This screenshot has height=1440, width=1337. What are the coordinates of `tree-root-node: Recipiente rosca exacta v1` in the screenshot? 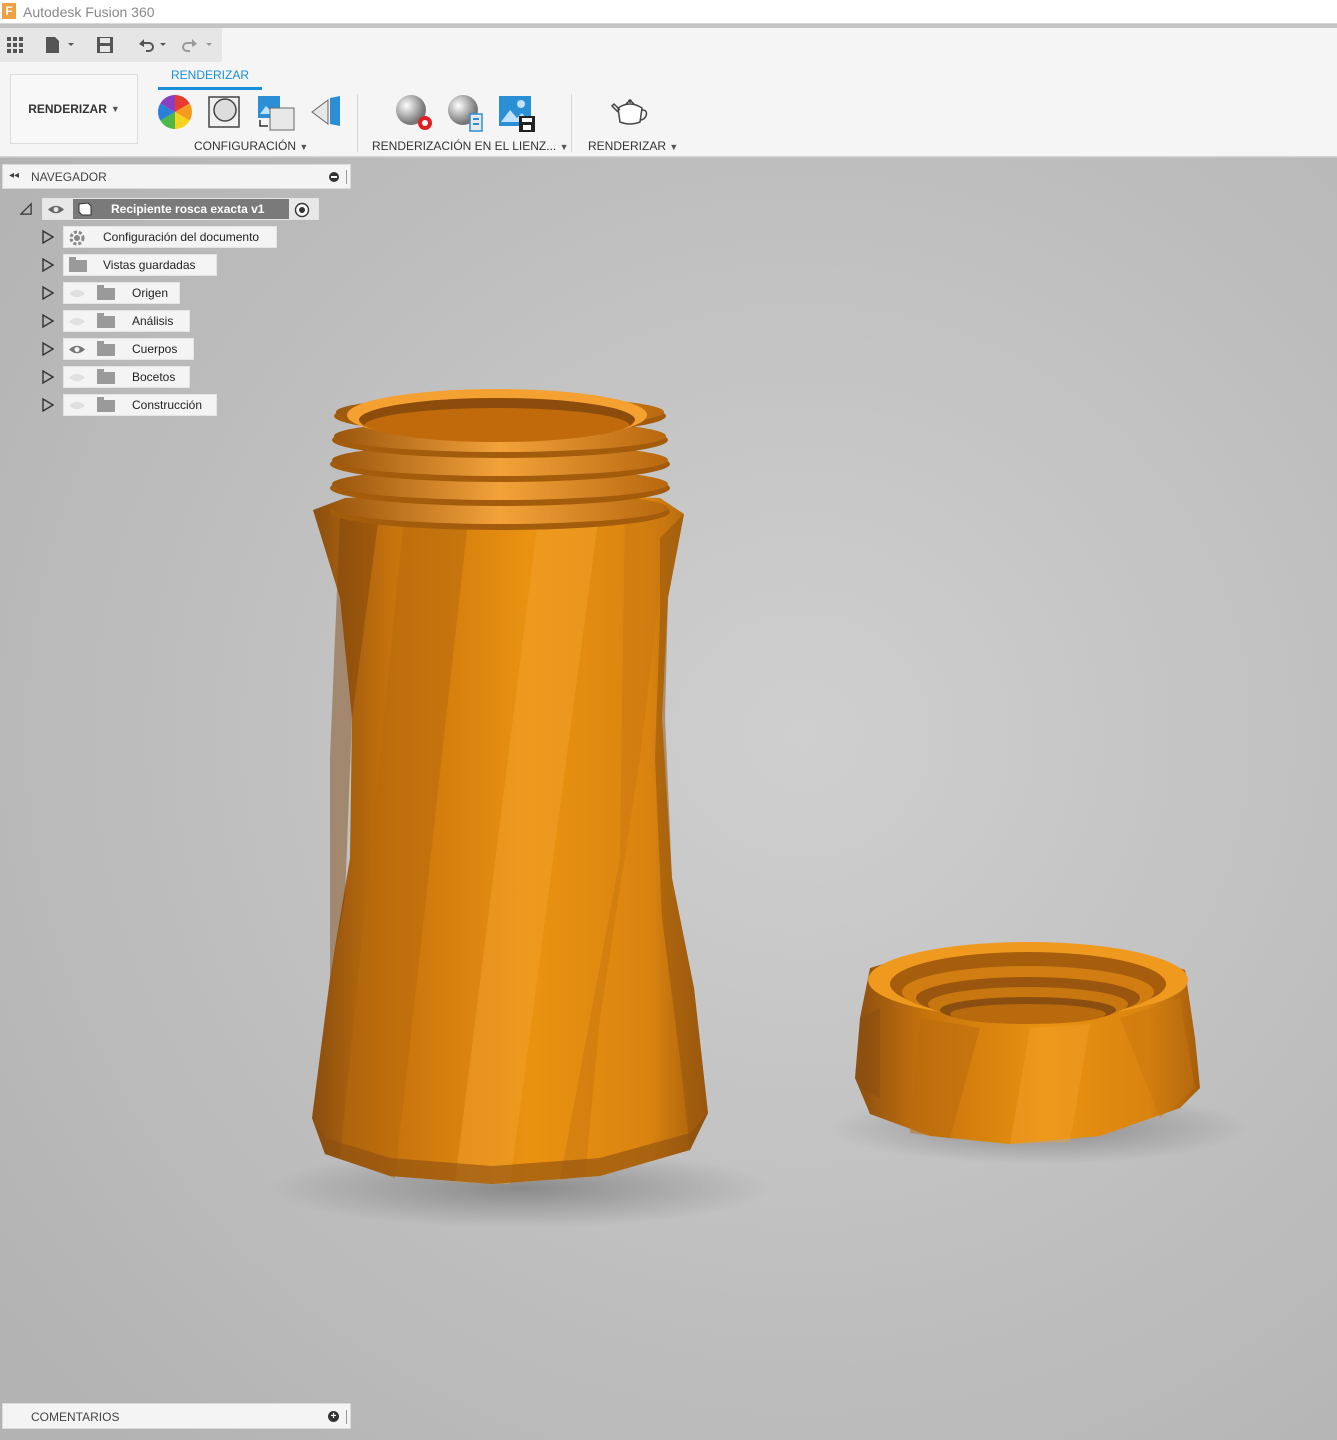 It's located at (180, 209).